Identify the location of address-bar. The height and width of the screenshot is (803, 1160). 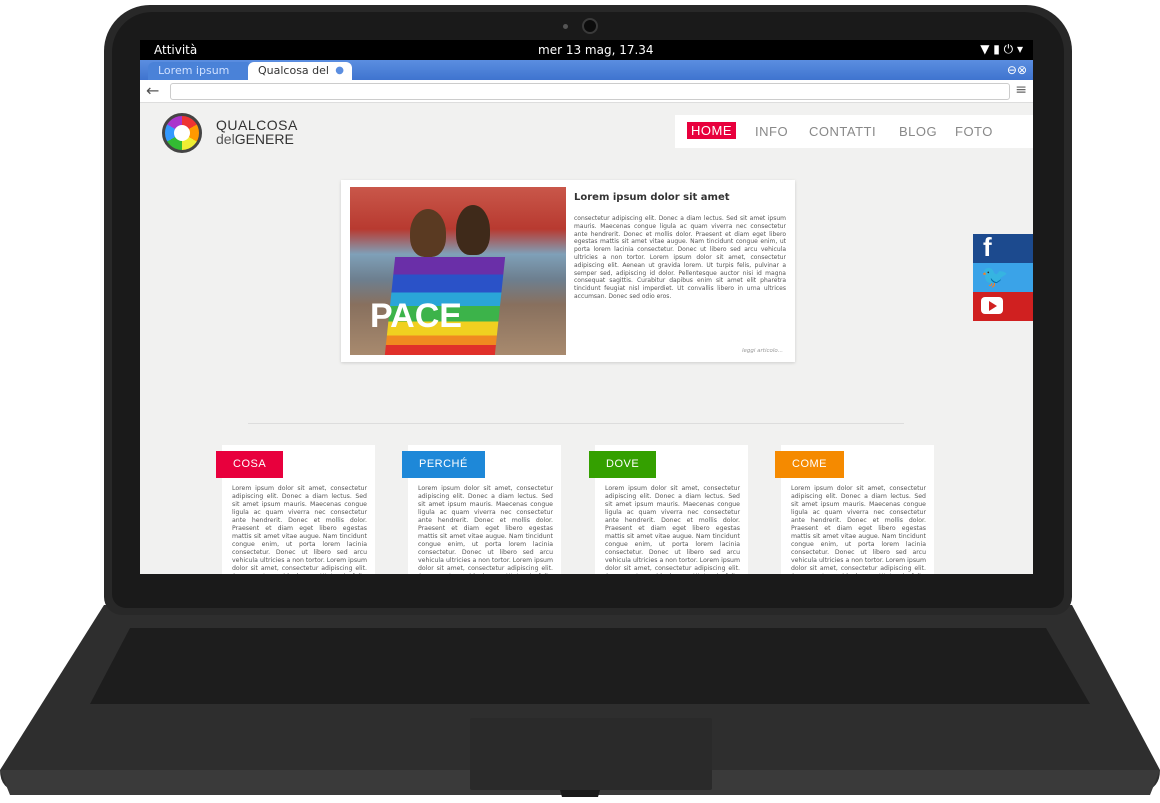
(590, 91).